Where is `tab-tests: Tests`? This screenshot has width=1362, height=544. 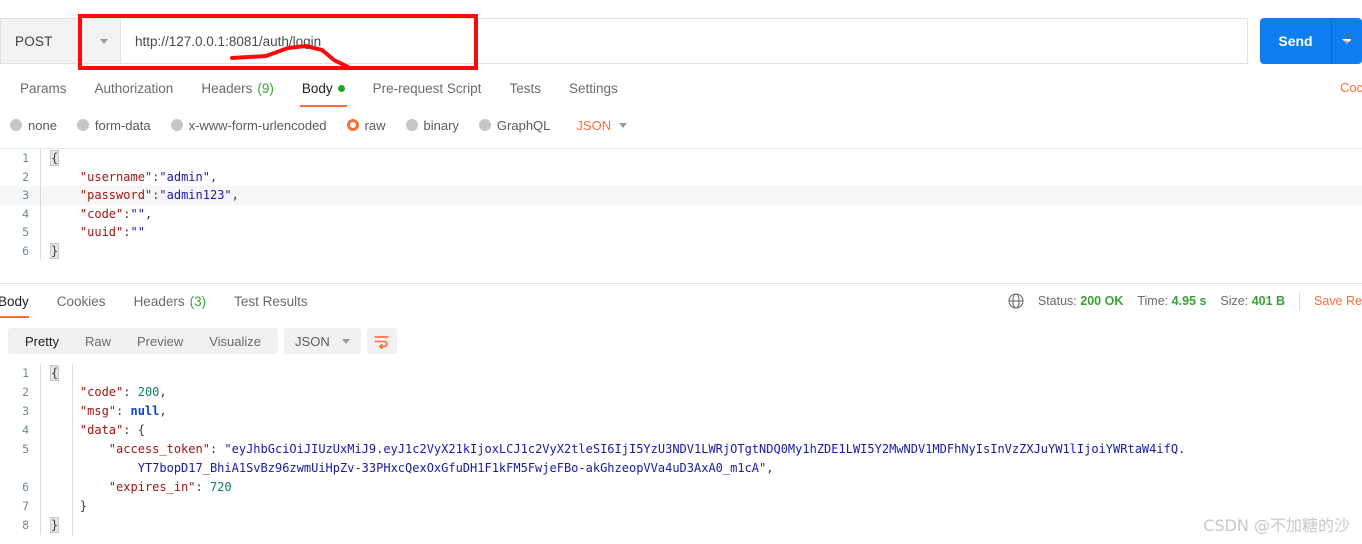
tab-tests: Tests is located at coordinates (525, 88).